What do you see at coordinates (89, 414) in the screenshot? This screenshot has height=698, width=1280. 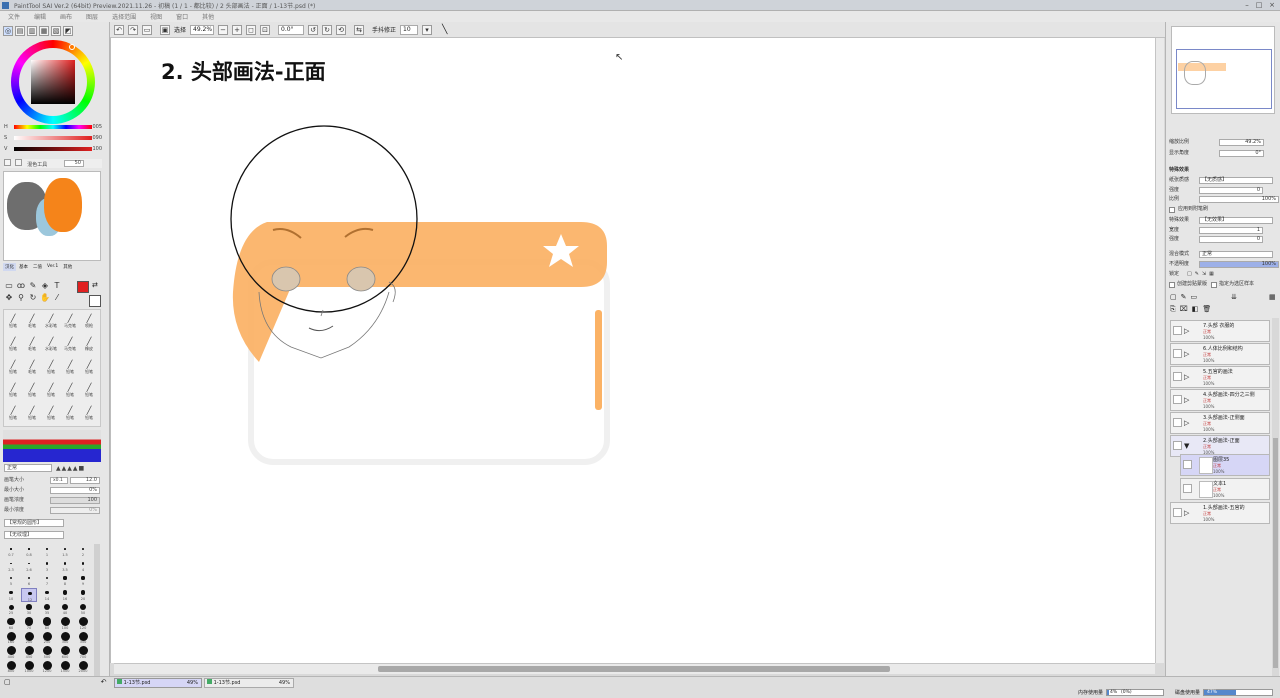 I see `brush-preset-4-4: ╱ 铅笔` at bounding box center [89, 414].